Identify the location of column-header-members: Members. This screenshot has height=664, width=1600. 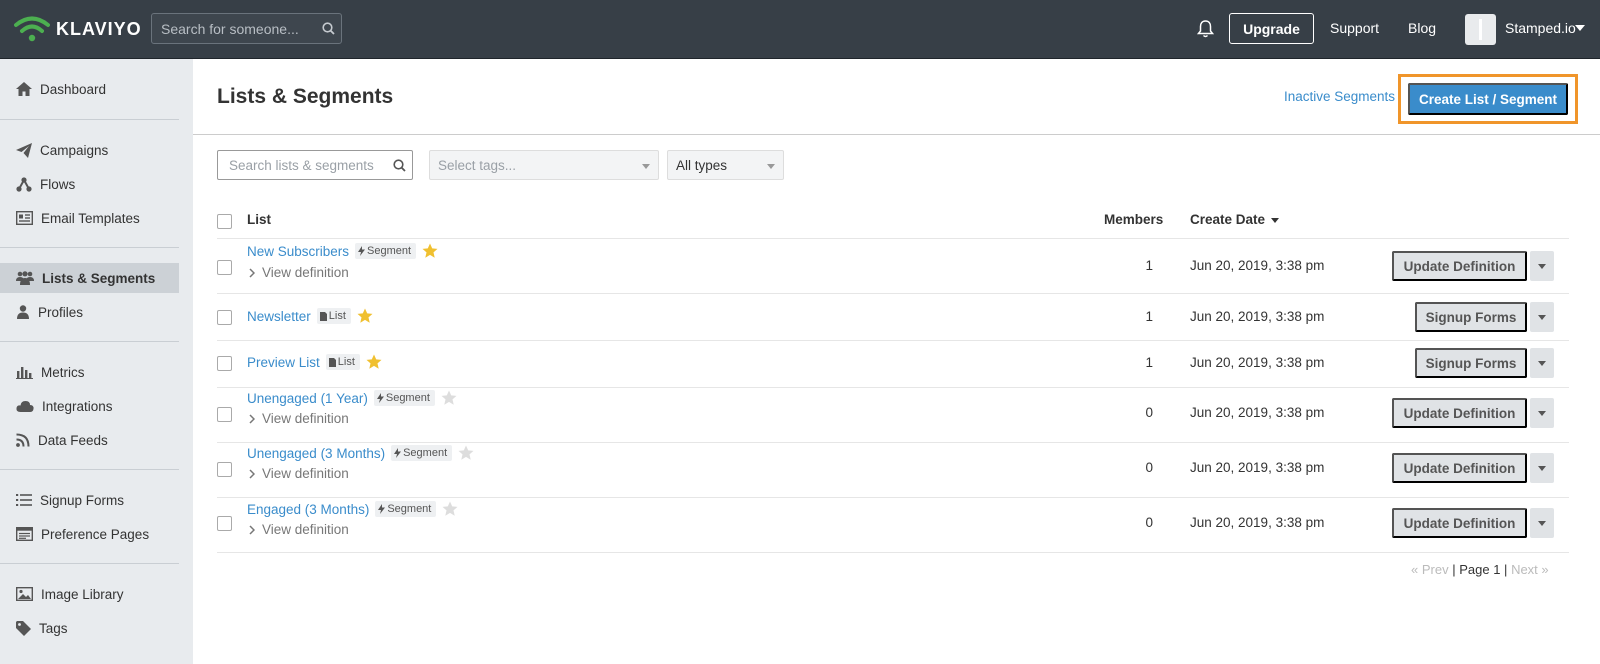
(1133, 219).